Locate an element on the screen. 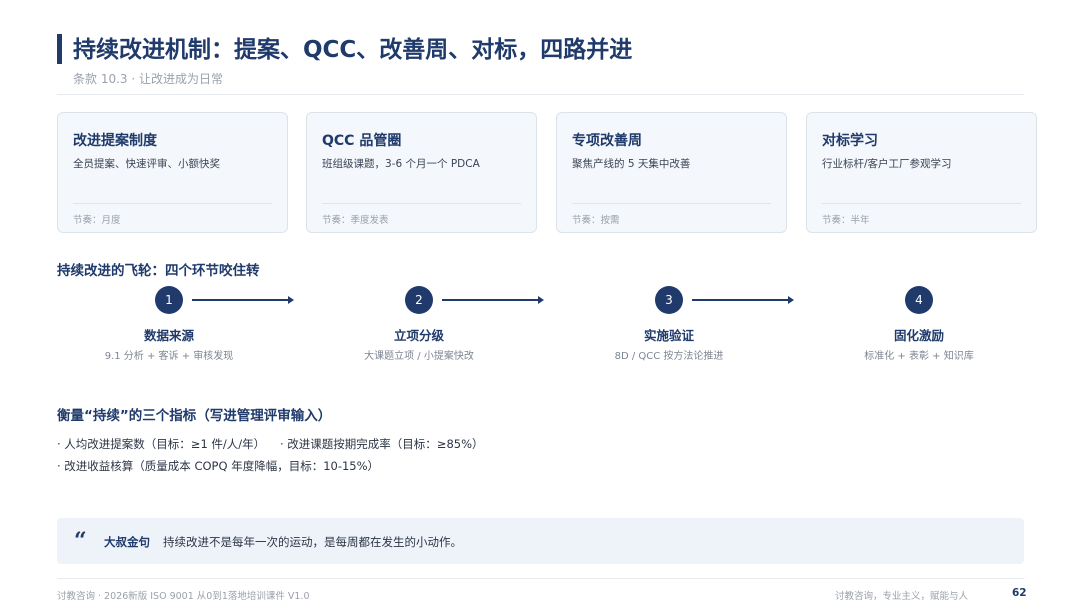 This screenshot has height=608, width=1080. step-number-badge: 2 is located at coordinates (419, 300).